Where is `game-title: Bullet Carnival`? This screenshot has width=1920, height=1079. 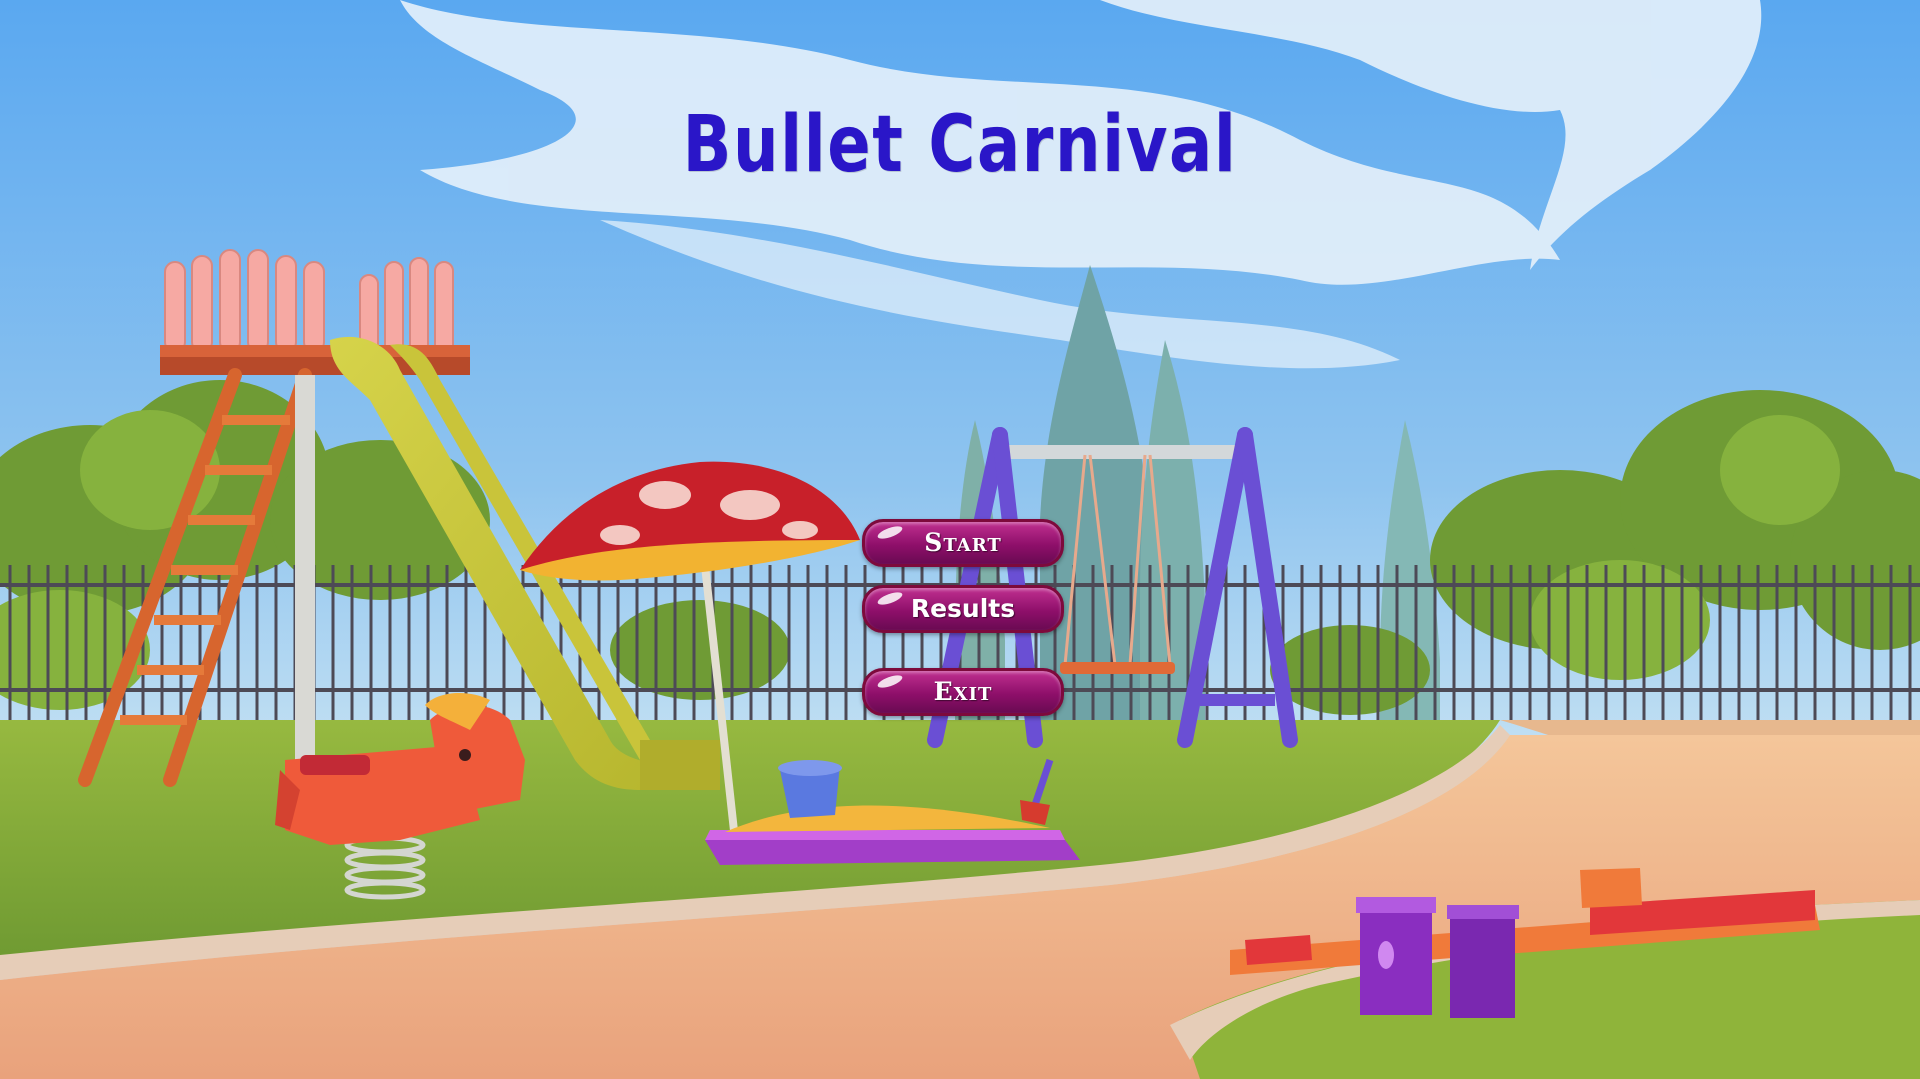
game-title: Bullet Carnival is located at coordinates (960, 145).